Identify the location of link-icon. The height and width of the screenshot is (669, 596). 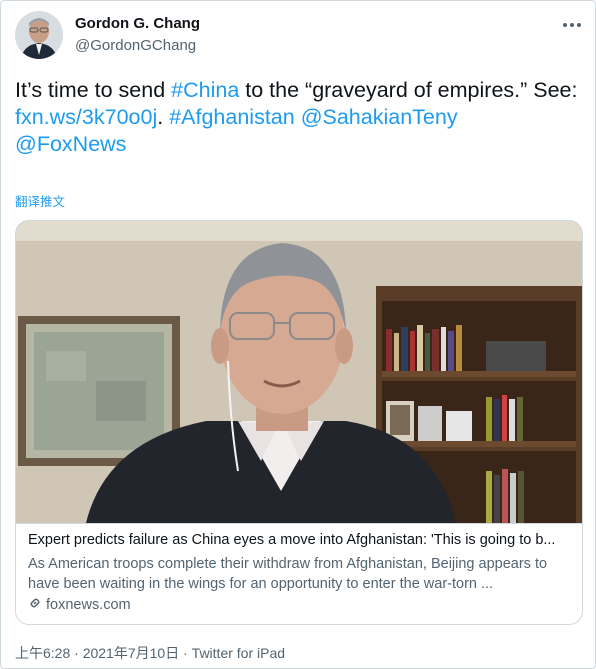
(35, 605).